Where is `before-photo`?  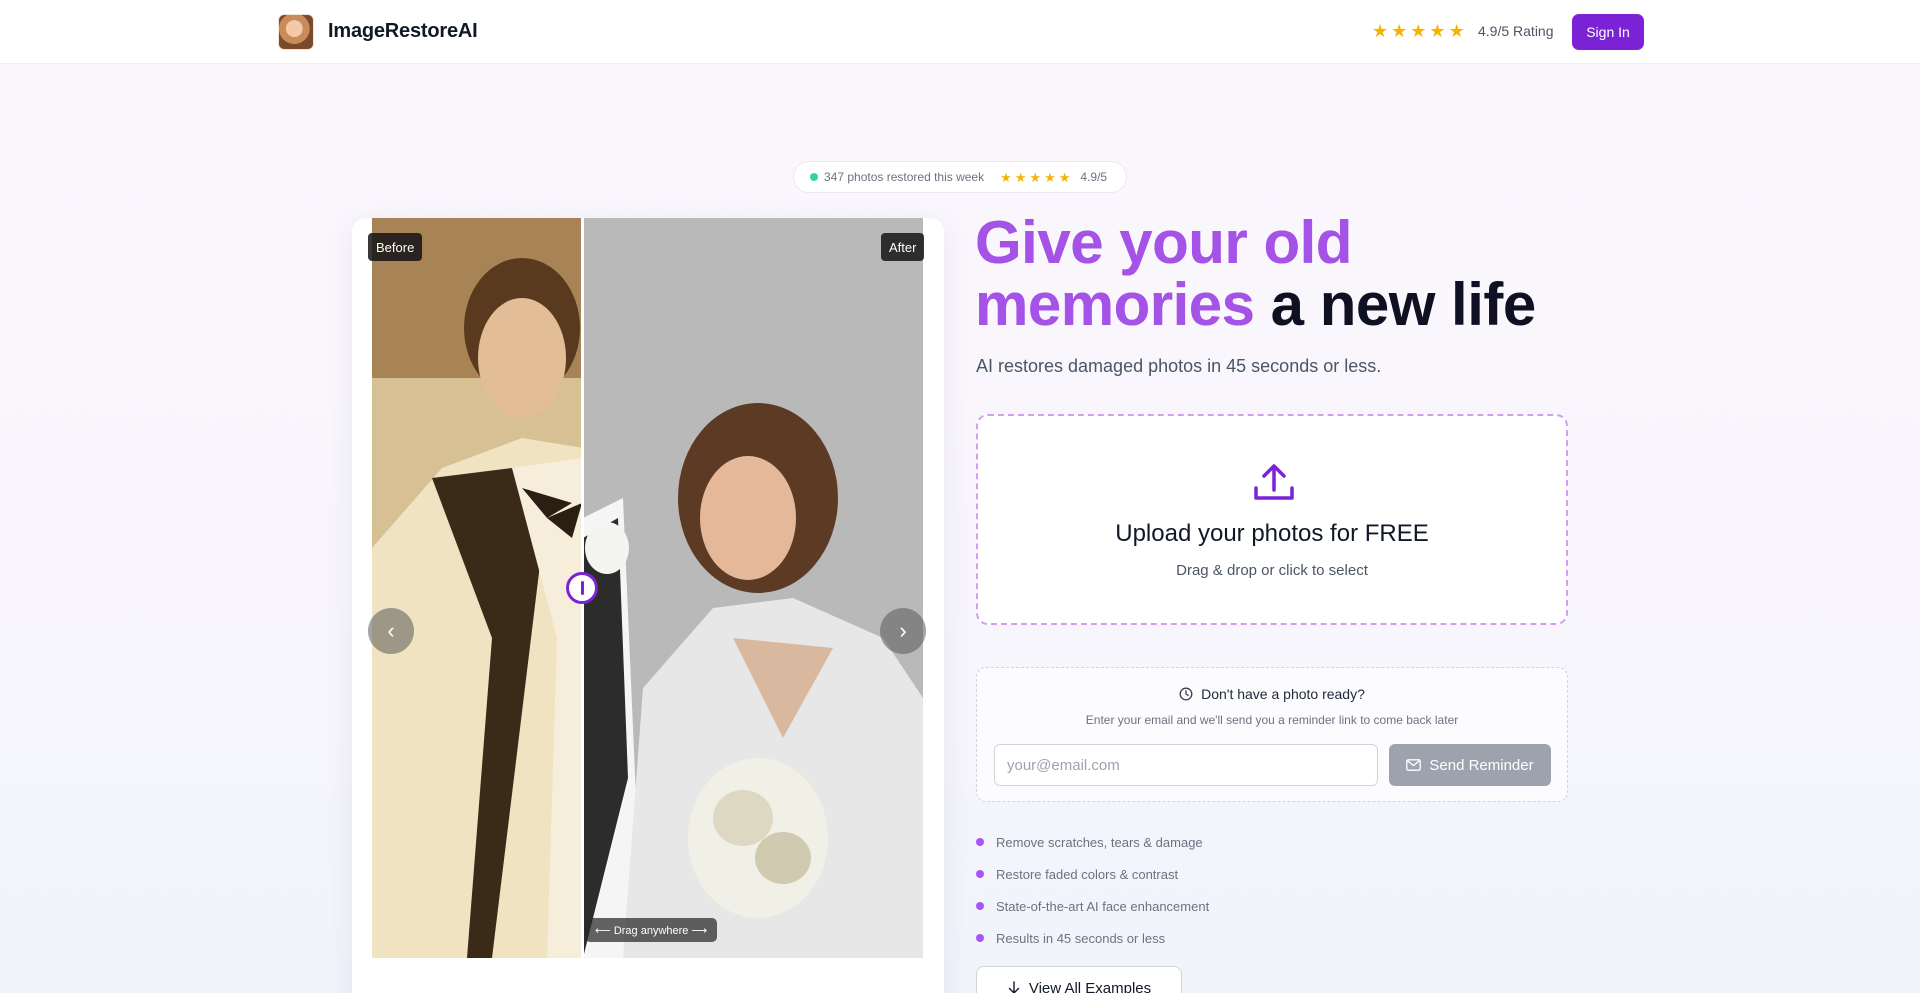 before-photo is located at coordinates (477, 588).